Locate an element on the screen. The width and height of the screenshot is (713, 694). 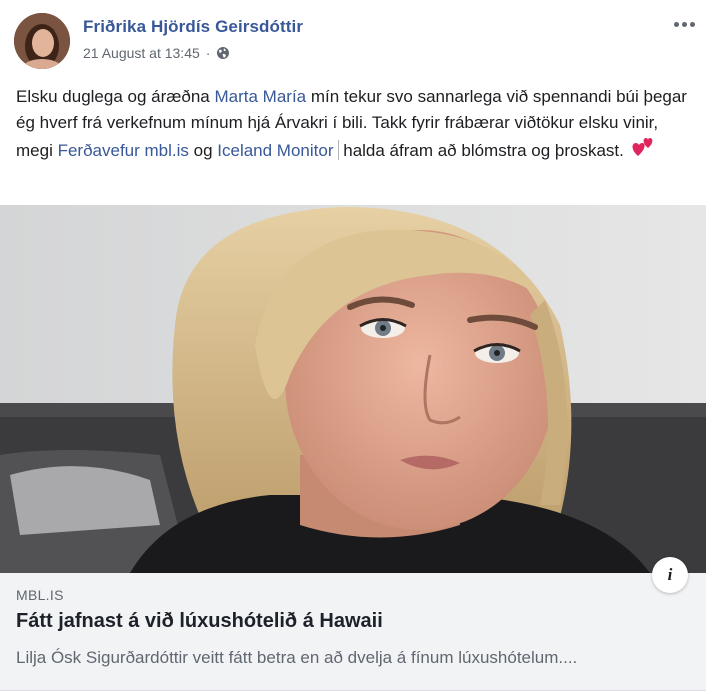
two-hearts-icon is located at coordinates (642, 147).